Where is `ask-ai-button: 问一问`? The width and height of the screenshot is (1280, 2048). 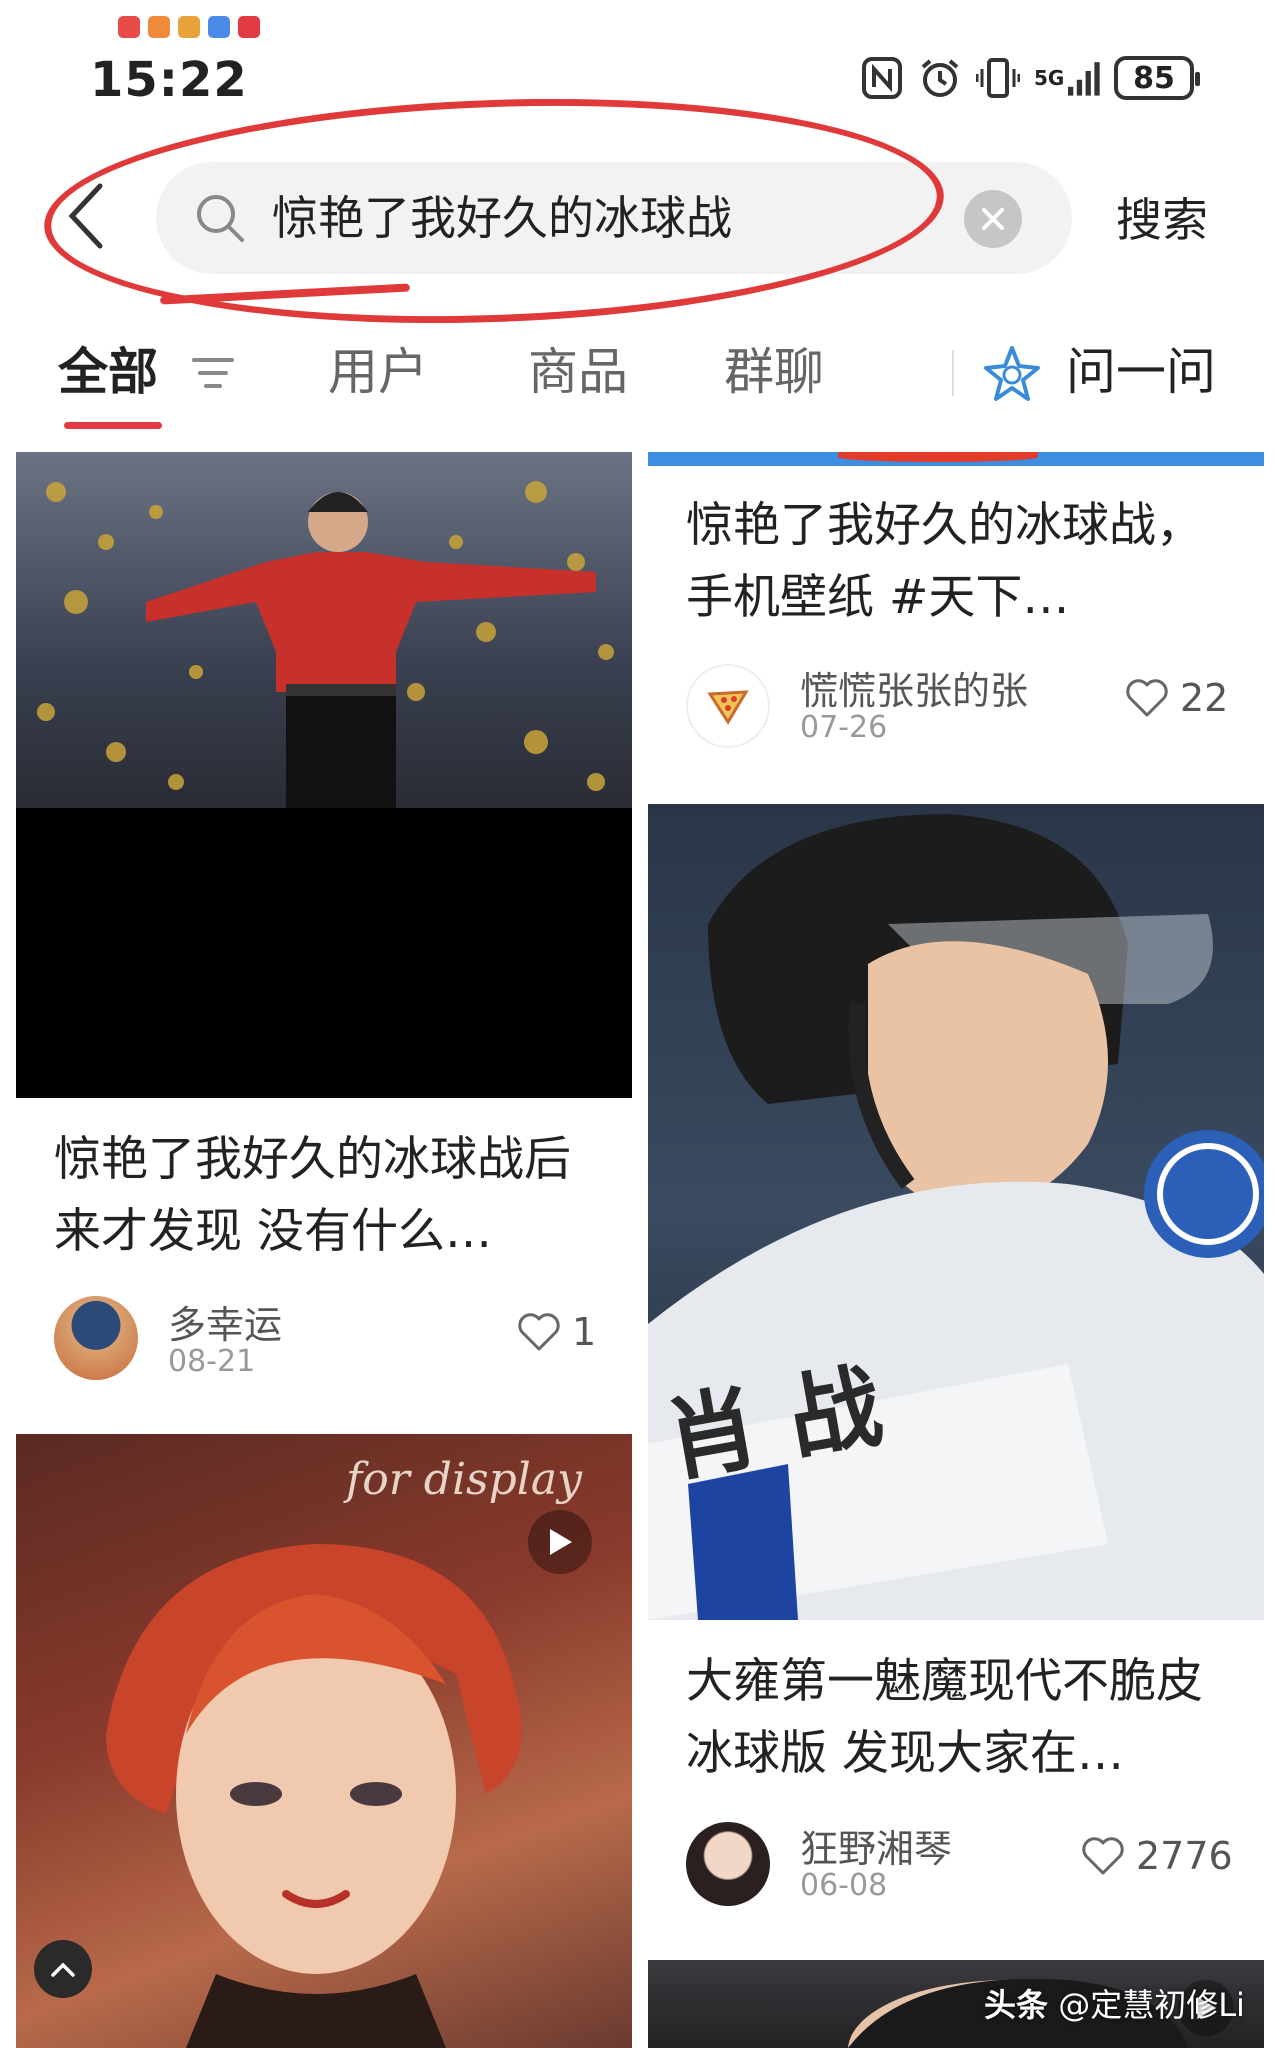
ask-ai-button: 问一问 is located at coordinates (1141, 372).